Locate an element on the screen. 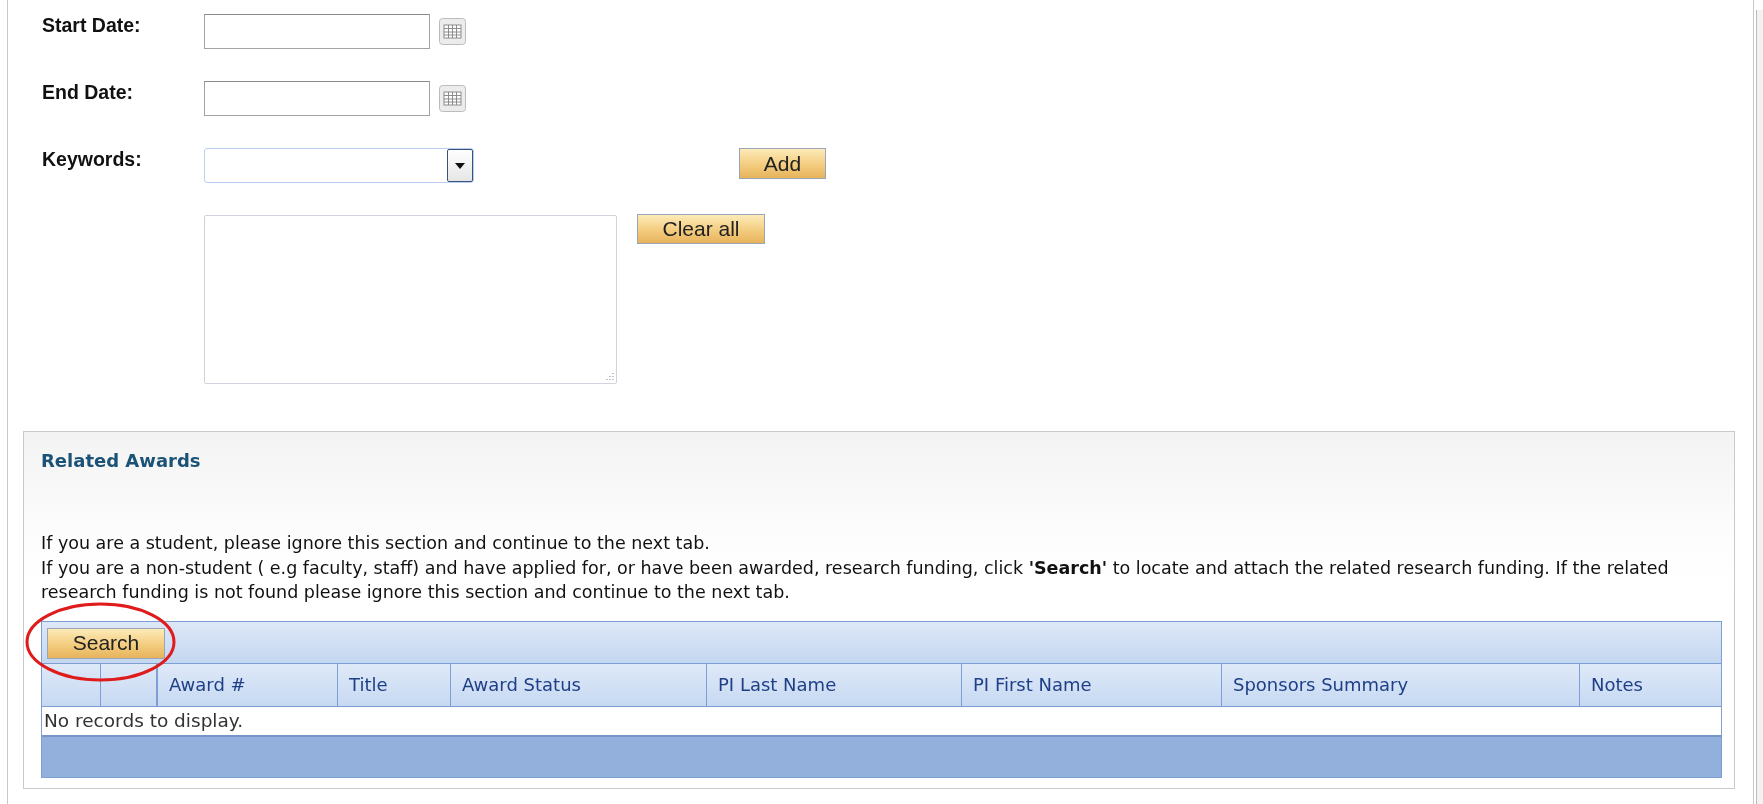 This screenshot has height=804, width=1763. column-header: PI First Name is located at coordinates (1092, 684).